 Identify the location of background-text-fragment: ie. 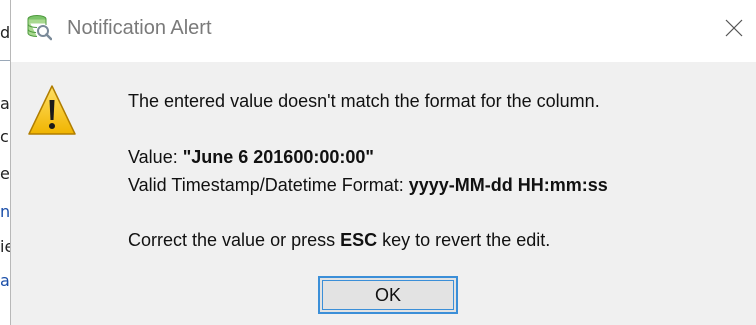
(5, 247).